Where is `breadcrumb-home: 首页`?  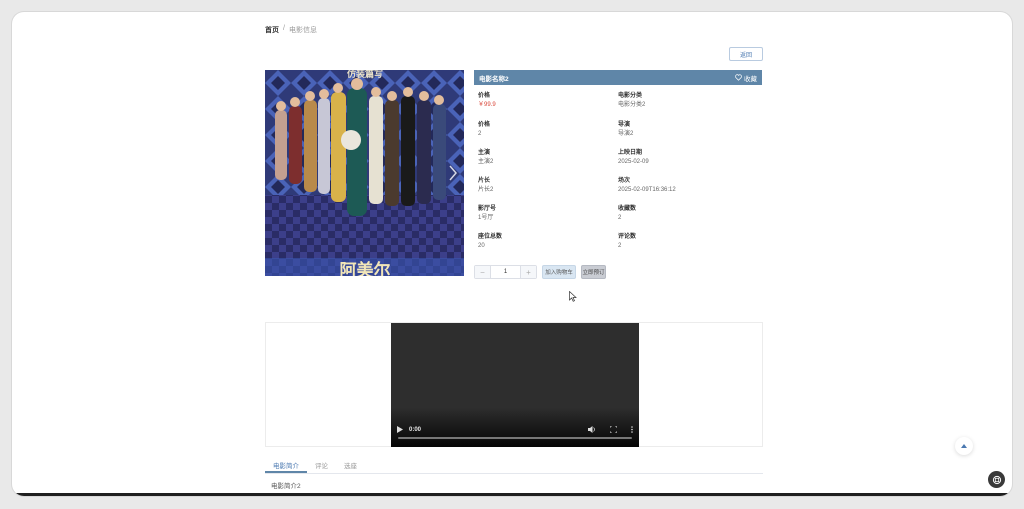 breadcrumb-home: 首页 is located at coordinates (272, 30).